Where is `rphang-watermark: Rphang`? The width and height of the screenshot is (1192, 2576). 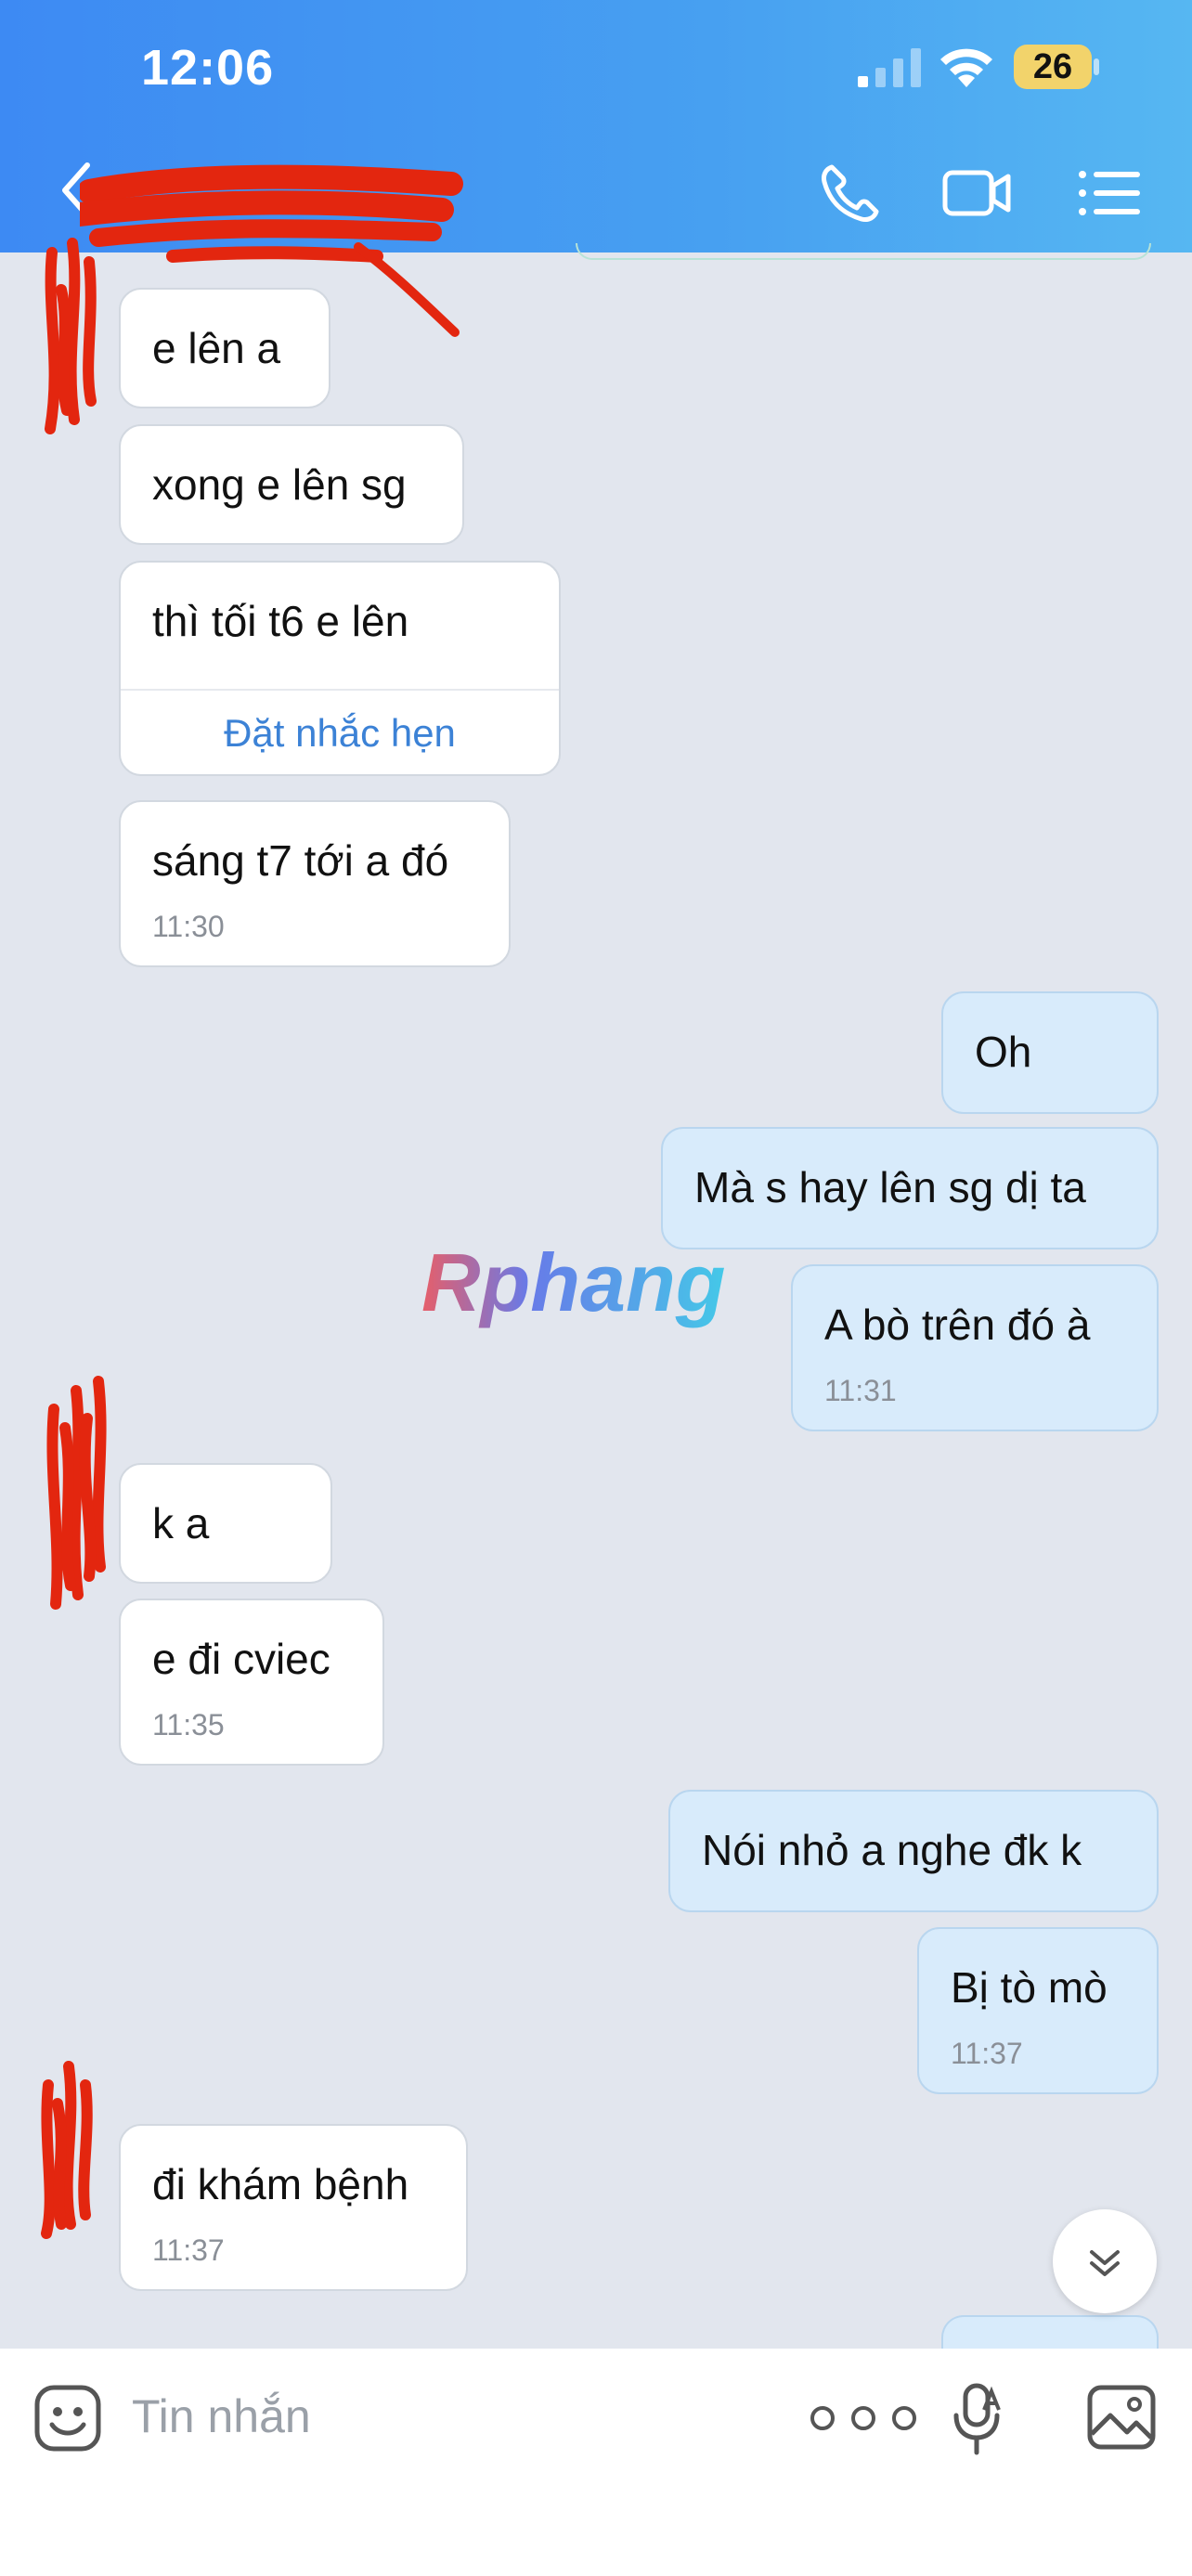 rphang-watermark: Rphang is located at coordinates (573, 1282).